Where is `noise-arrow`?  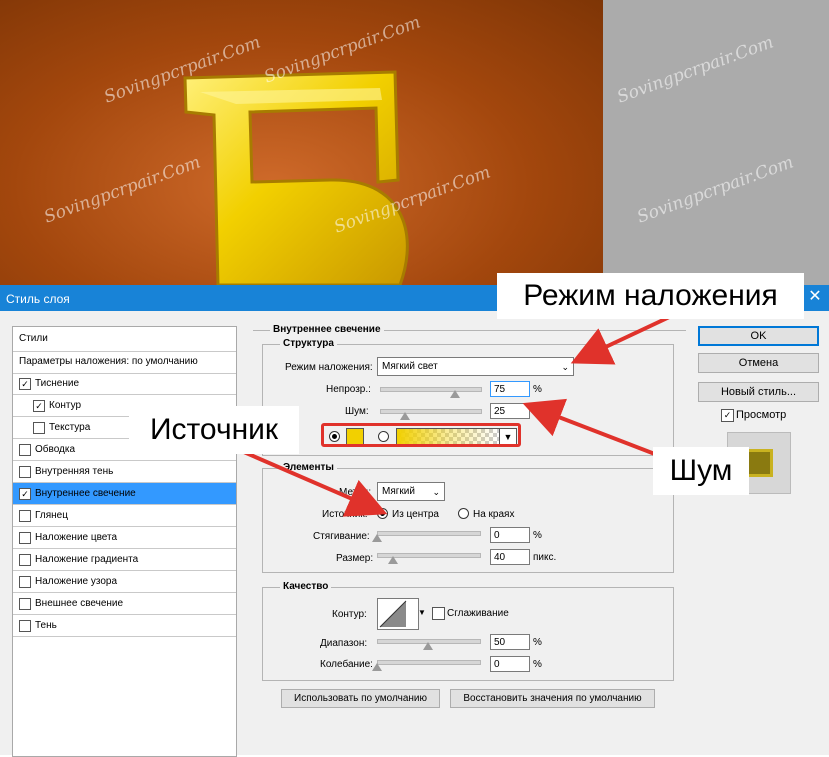 noise-arrow is located at coordinates (591, 428).